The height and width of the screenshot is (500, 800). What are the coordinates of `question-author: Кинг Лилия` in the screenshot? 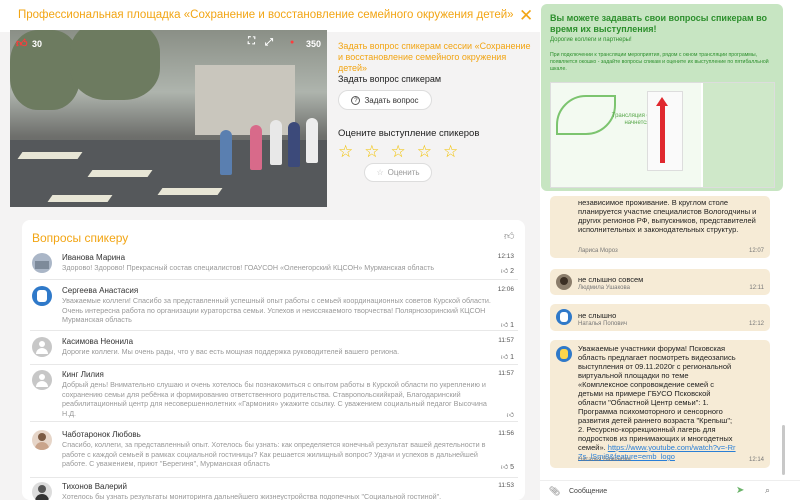 It's located at (83, 374).